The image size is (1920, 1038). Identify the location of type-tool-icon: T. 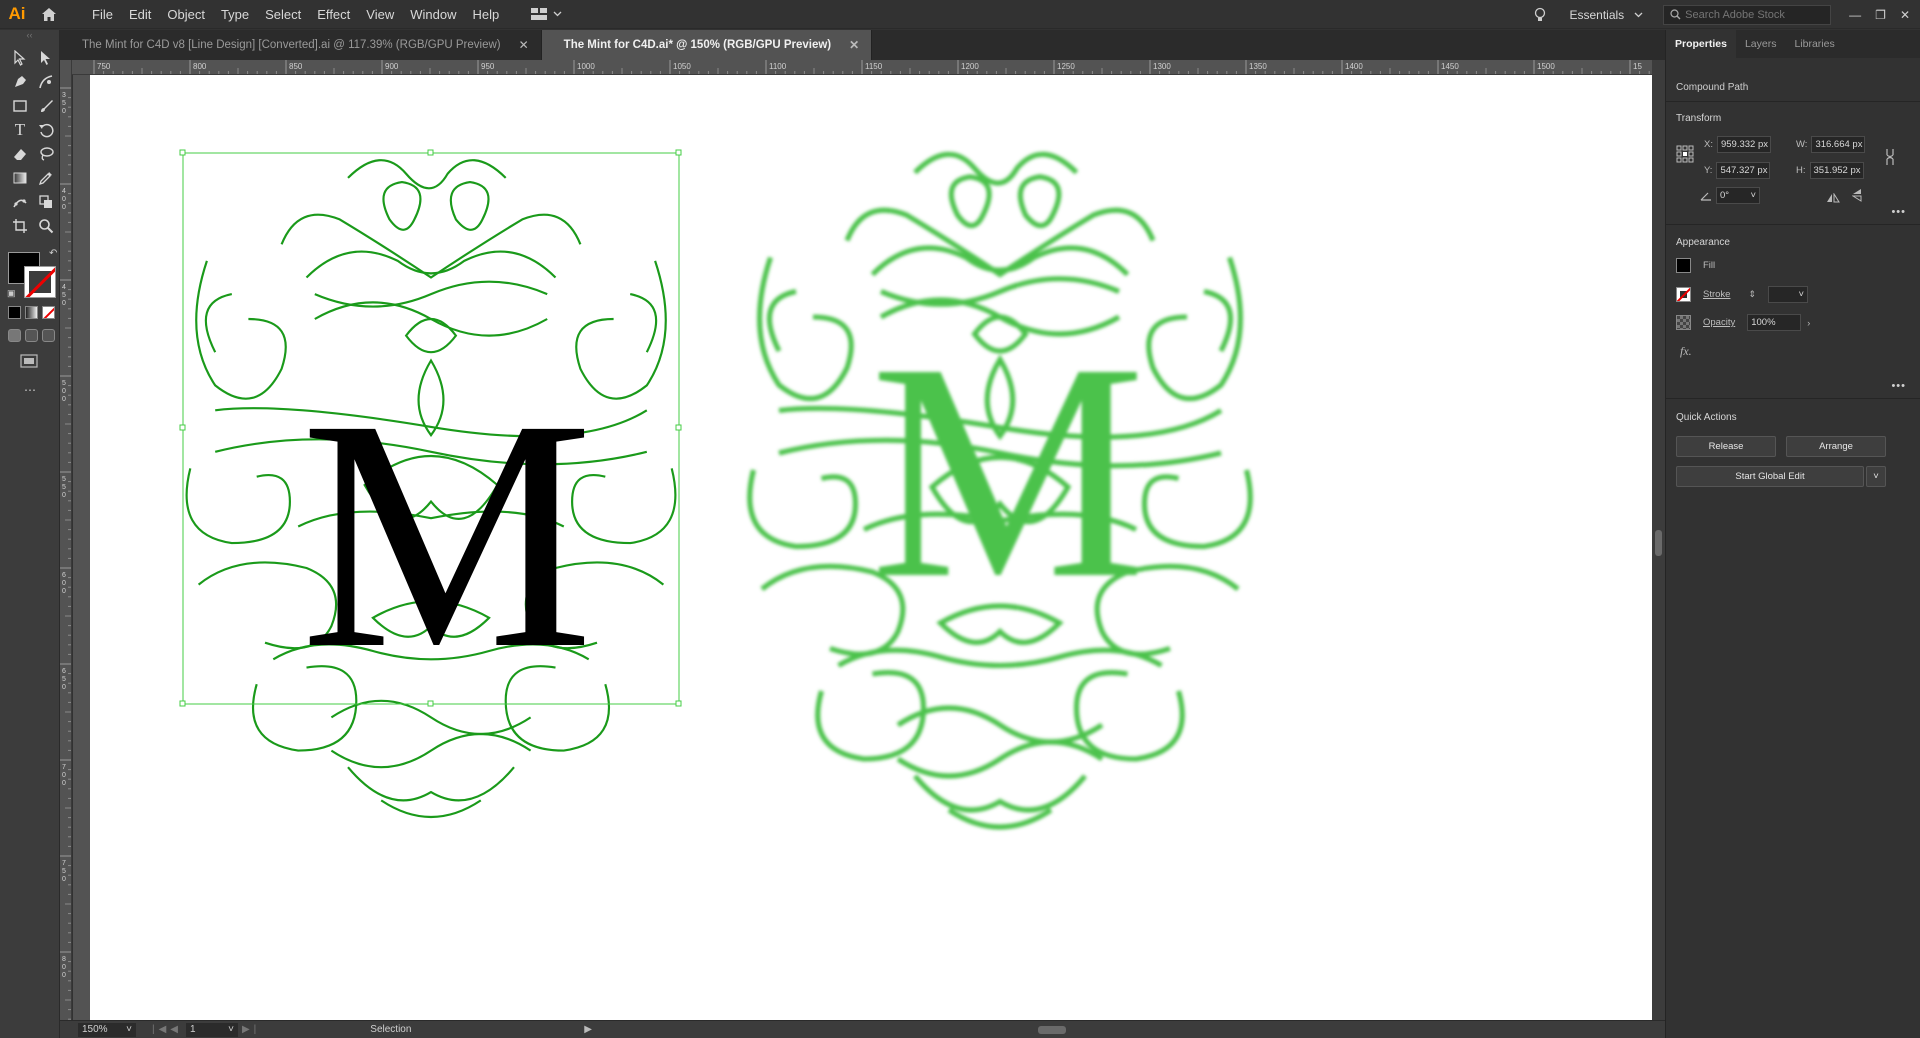
(20, 130).